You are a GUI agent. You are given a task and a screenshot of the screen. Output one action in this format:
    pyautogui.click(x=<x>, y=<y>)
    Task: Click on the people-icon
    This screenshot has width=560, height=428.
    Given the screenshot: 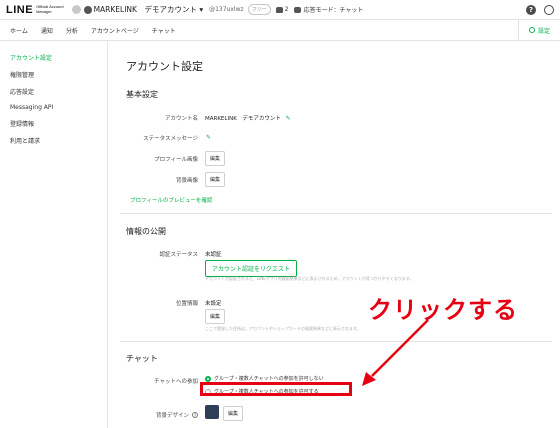 What is the action you would take?
    pyautogui.click(x=279, y=9)
    